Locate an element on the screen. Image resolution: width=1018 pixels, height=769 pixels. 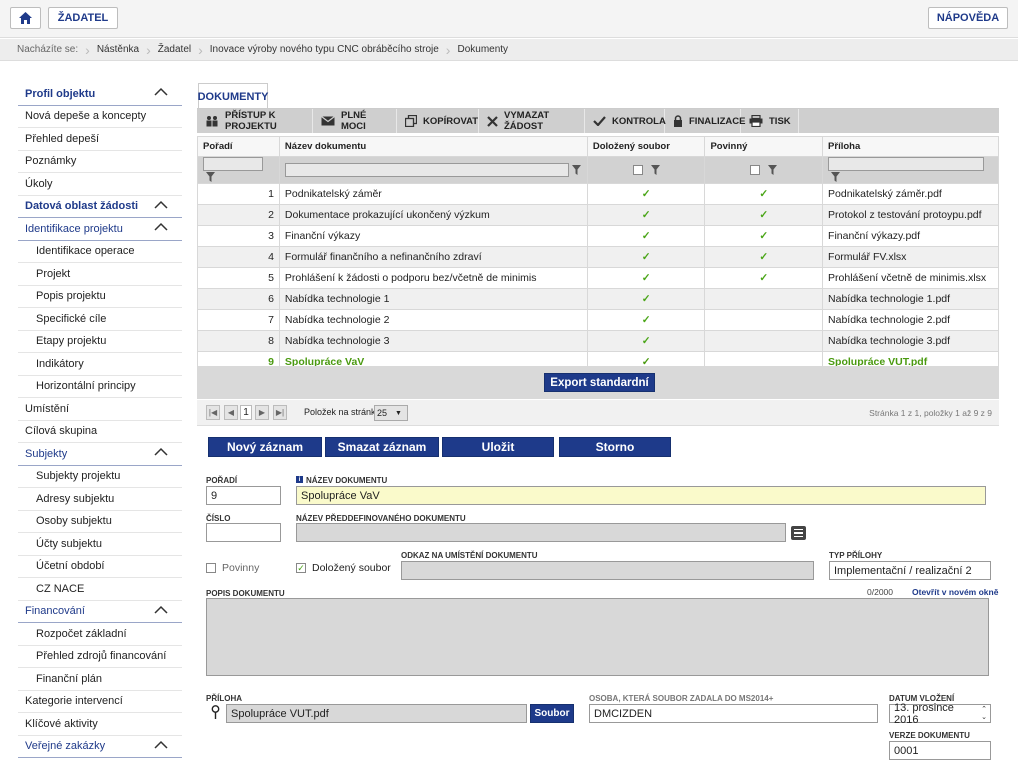
popis-textarea is located at coordinates (597, 637).